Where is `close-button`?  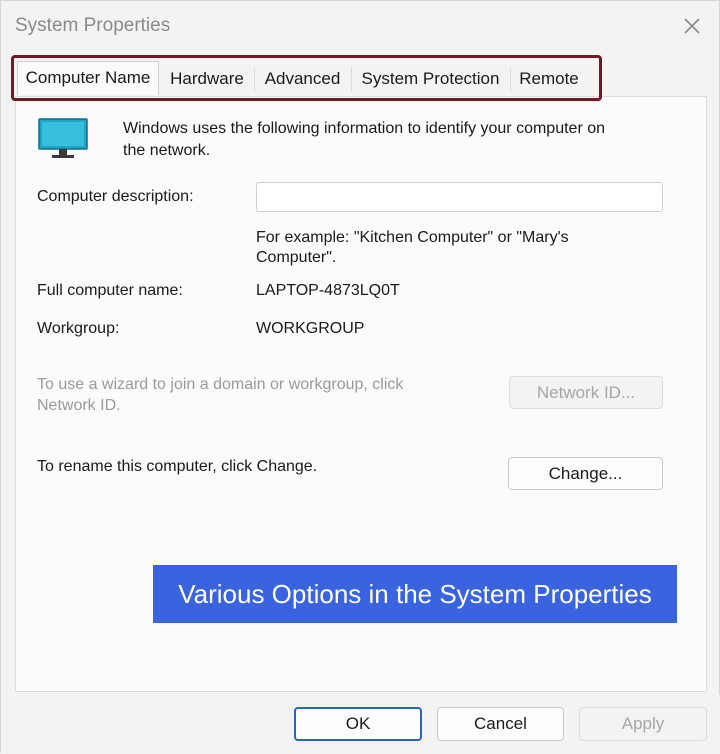
close-button is located at coordinates (692, 26).